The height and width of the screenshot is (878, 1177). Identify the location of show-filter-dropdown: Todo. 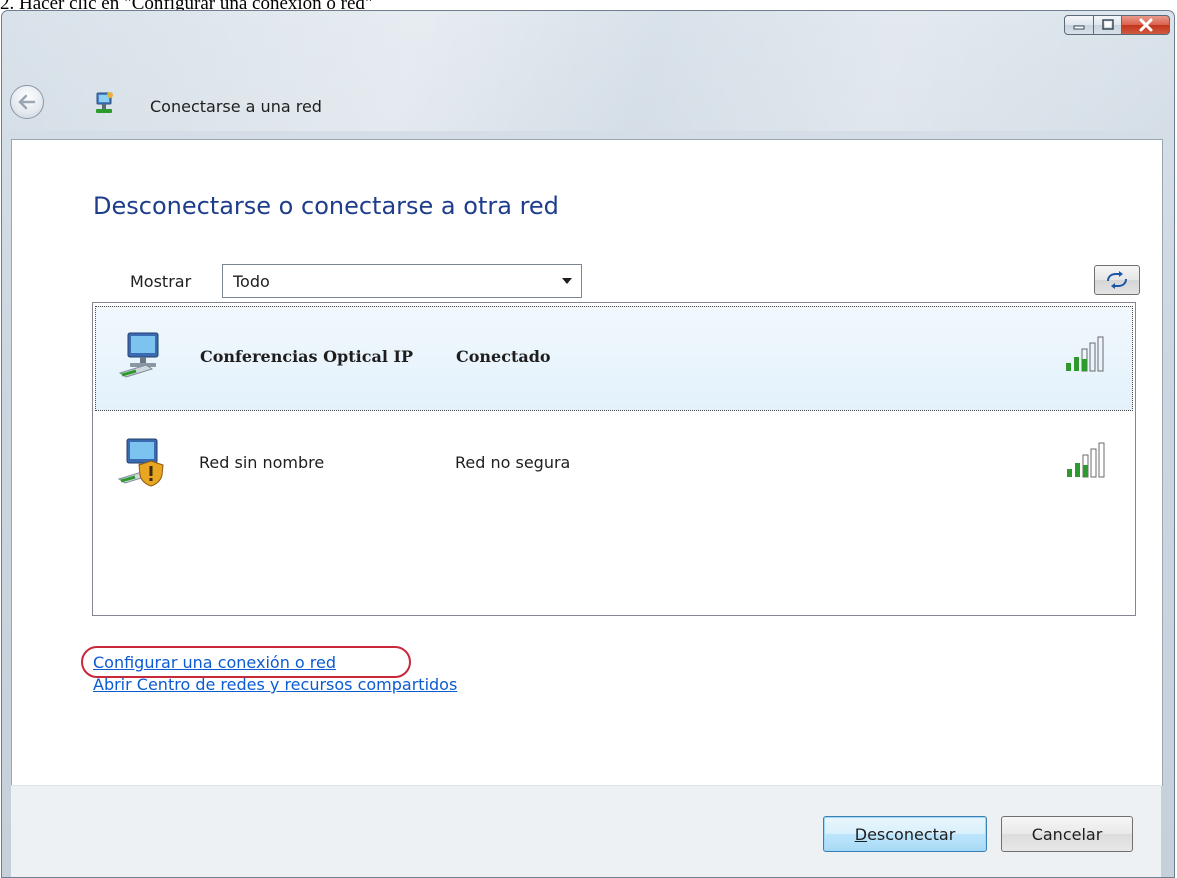
(402, 281).